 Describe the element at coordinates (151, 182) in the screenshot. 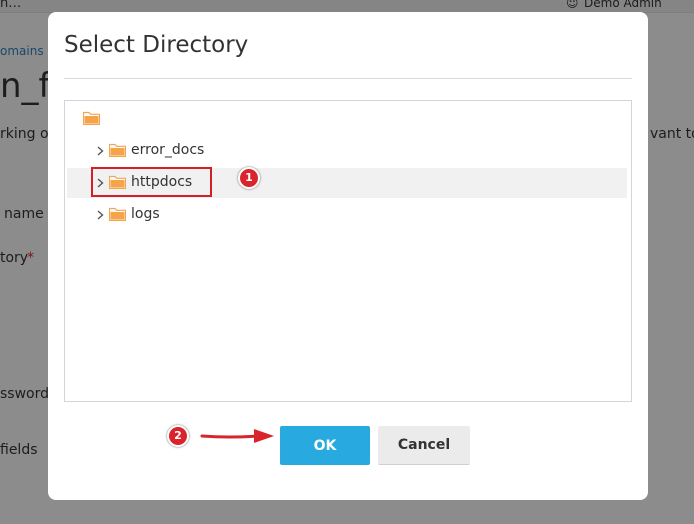

I see `annotation-highlight-box` at that location.